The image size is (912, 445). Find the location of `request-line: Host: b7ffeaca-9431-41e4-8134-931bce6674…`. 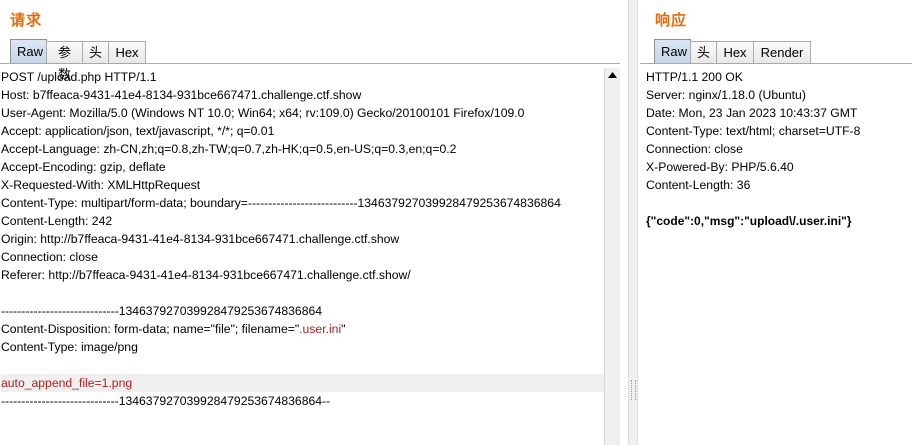

request-line: Host: b7ffeaca-9431-41e4-8134-931bce6674… is located at coordinates (181, 95).